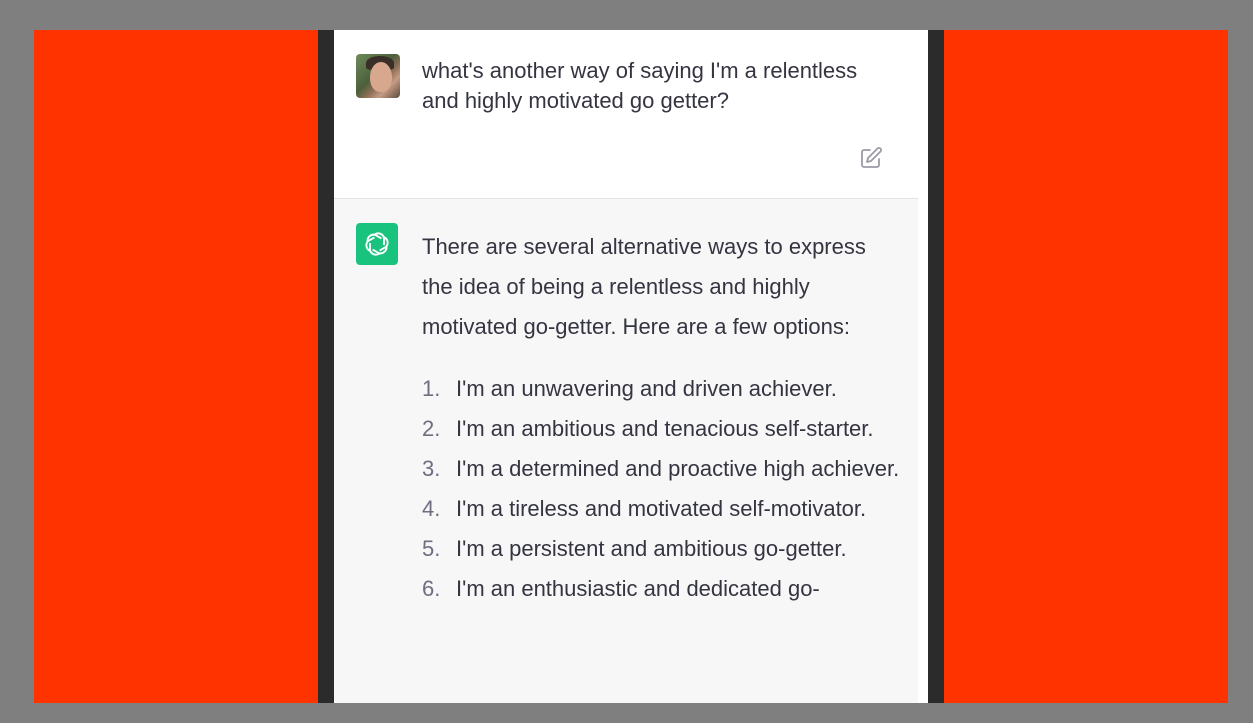 The image size is (1253, 723). What do you see at coordinates (431, 508) in the screenshot?
I see `list-item-number: 4.` at bounding box center [431, 508].